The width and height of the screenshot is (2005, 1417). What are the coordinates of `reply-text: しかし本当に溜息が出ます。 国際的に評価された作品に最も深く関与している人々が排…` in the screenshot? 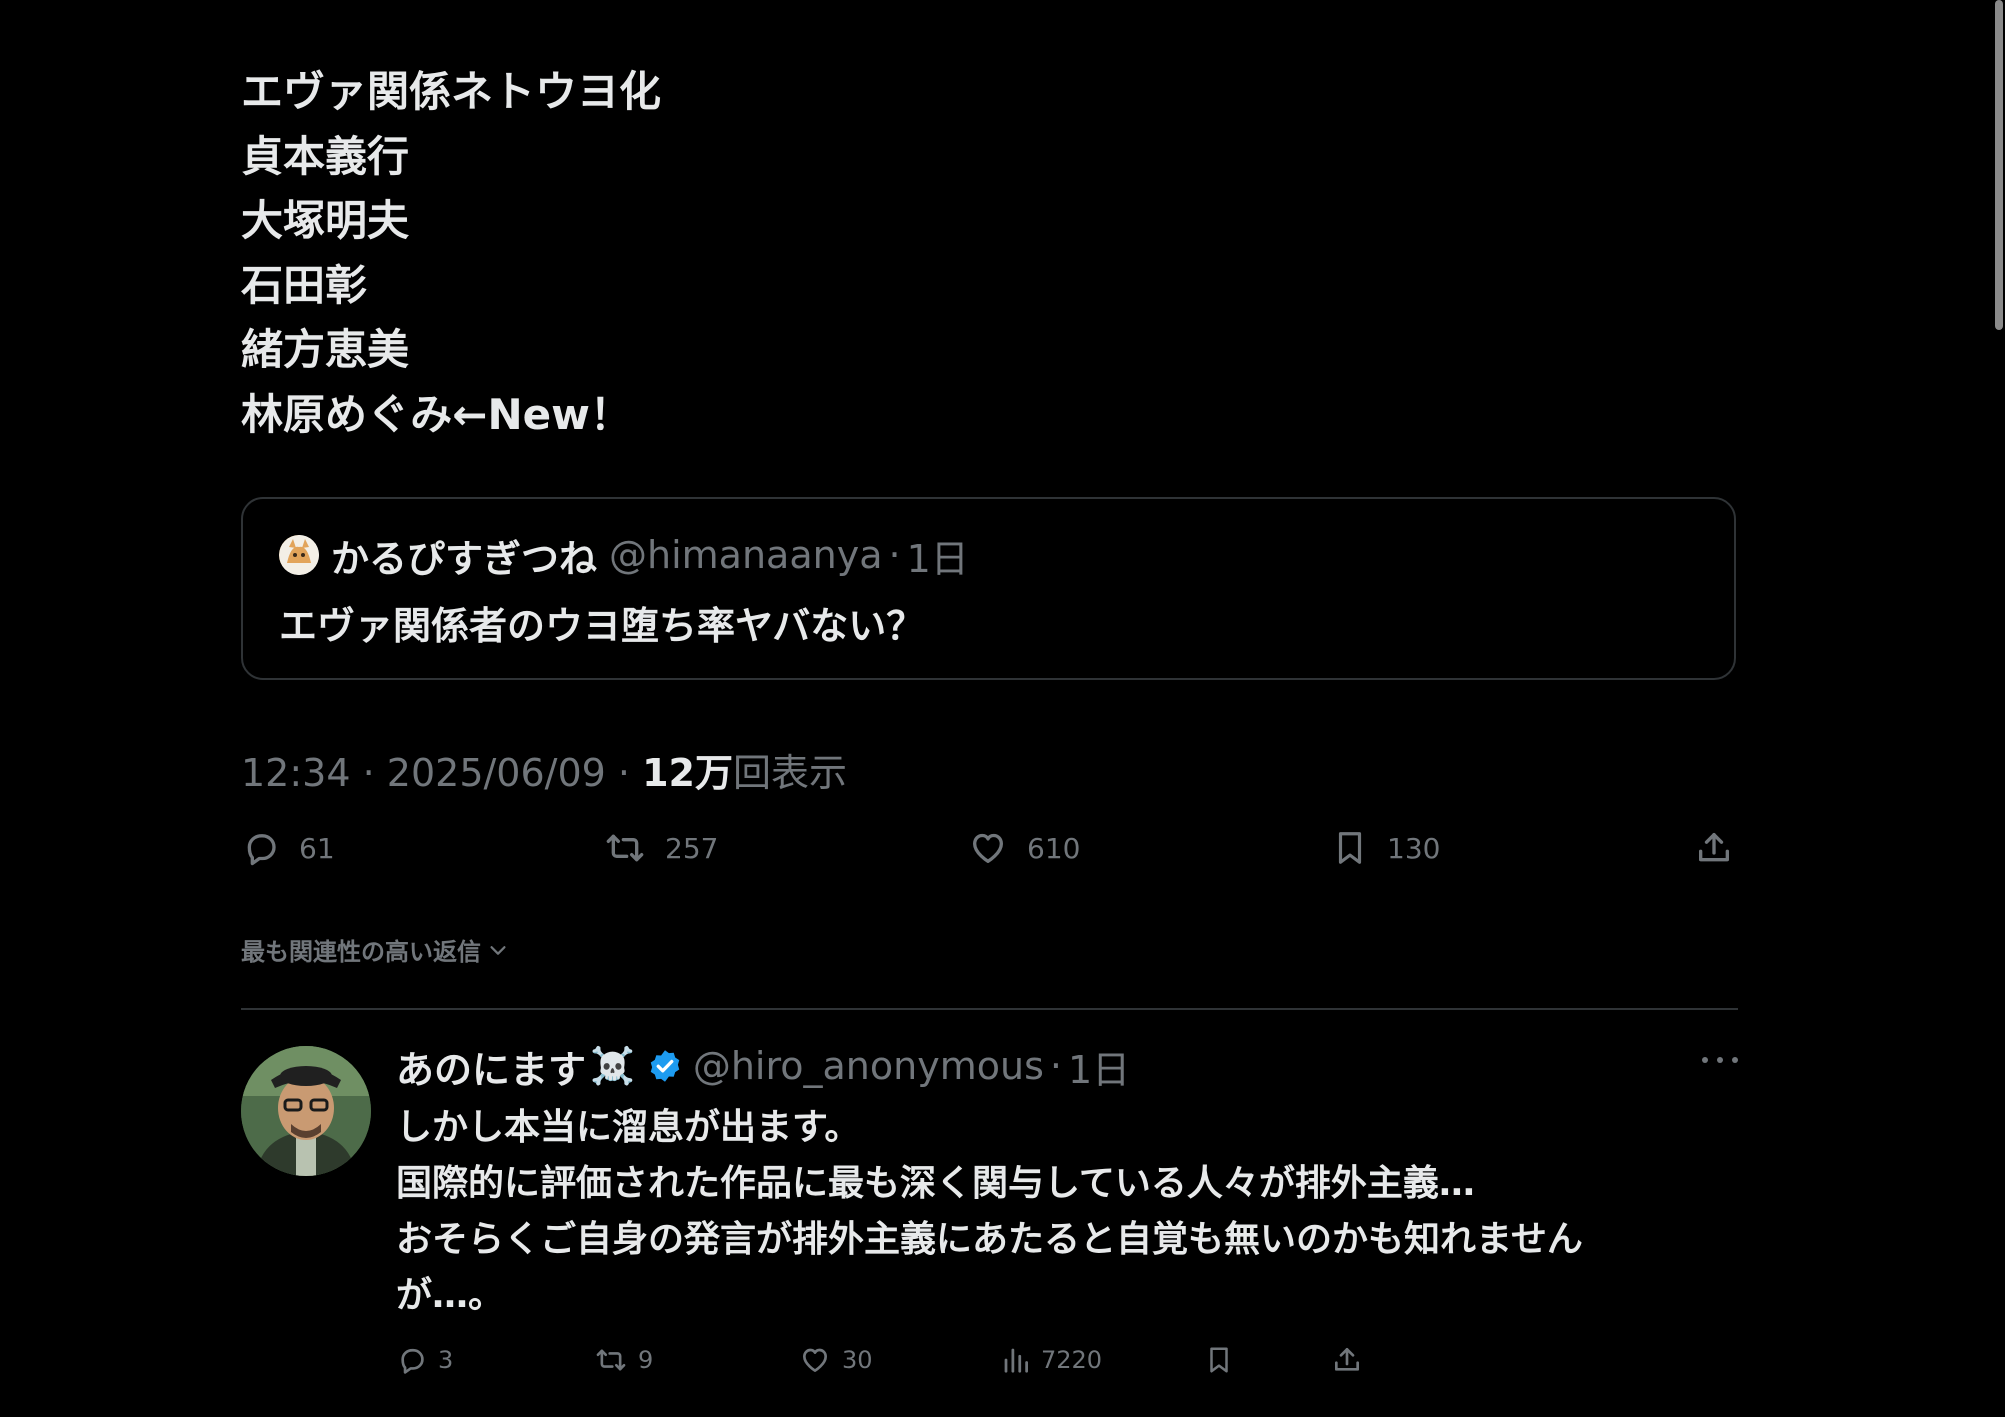 It's located at (989, 1212).